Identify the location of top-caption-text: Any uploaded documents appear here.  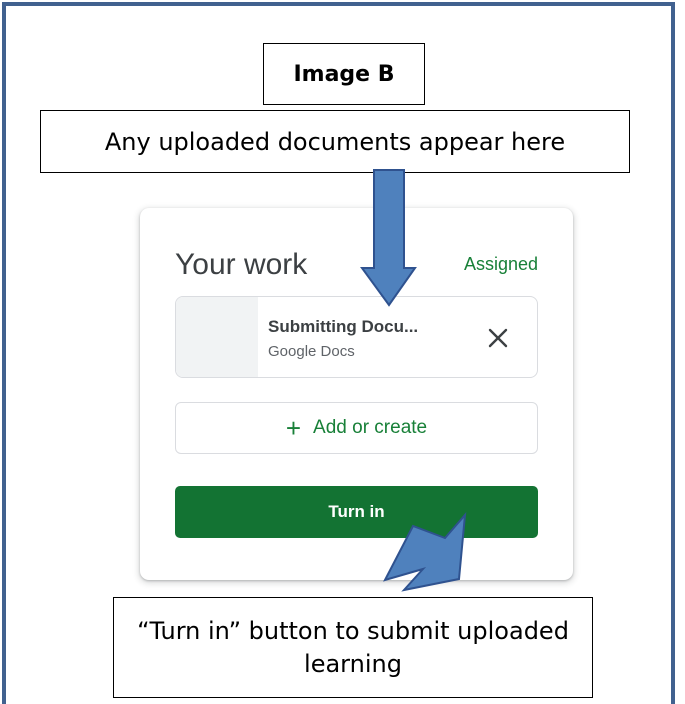
(335, 141).